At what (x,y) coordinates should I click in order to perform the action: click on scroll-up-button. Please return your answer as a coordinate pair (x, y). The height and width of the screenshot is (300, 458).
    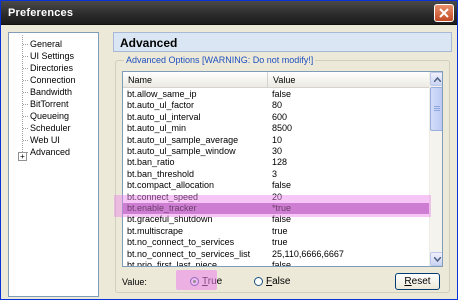
    Looking at the image, I should click on (436, 79).